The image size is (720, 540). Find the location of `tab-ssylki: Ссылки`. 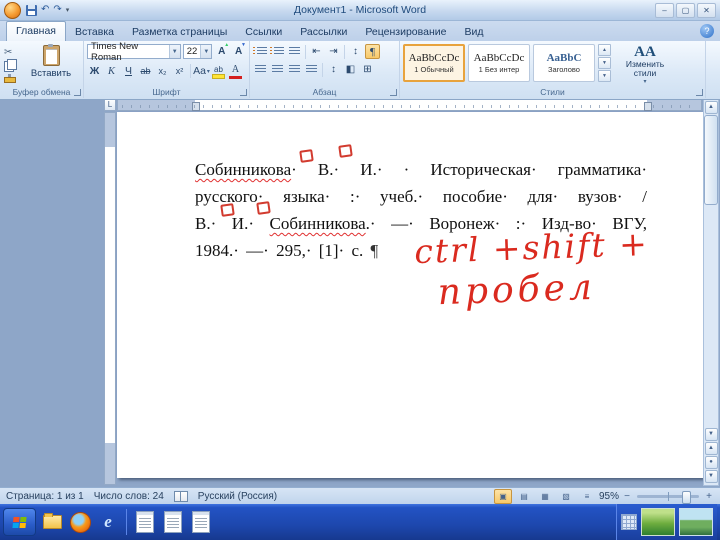

tab-ssylki: Ссылки is located at coordinates (263, 32).